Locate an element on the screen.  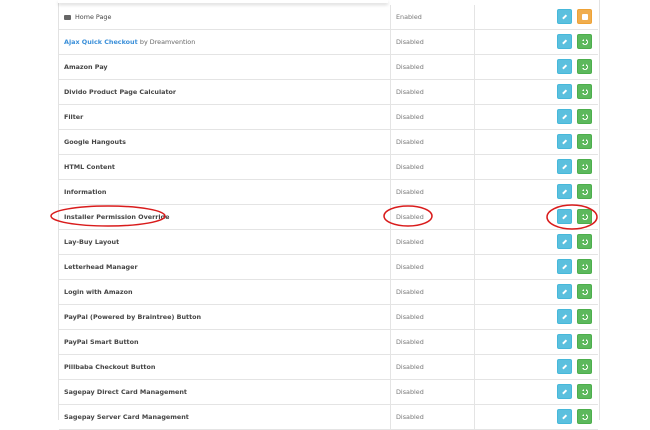
annotation-circle-name is located at coordinates (108, 216).